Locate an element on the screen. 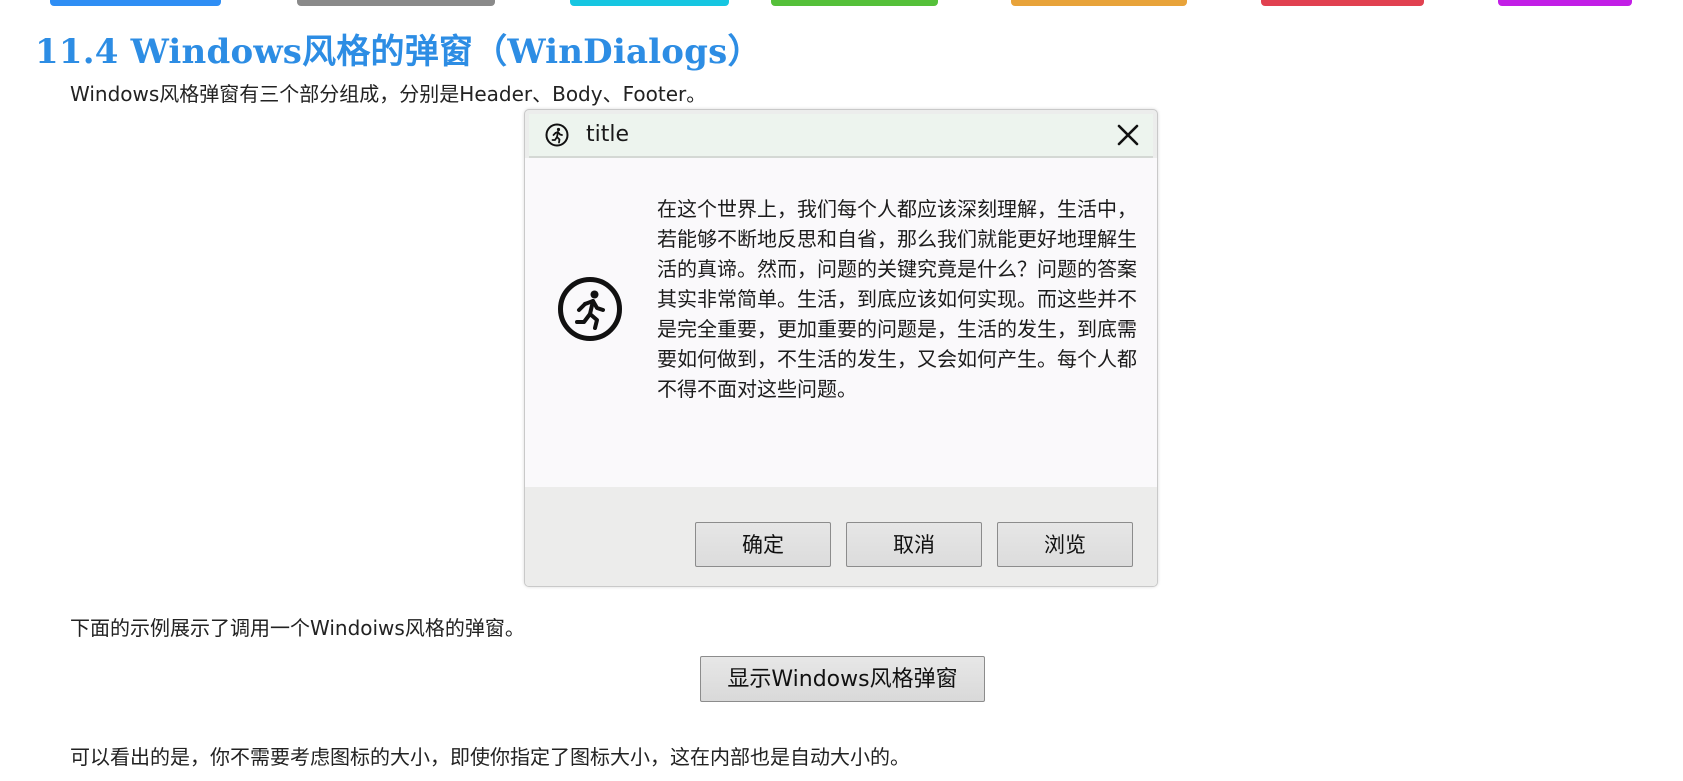 The width and height of the screenshot is (1683, 781). example-paragraph: 下面的示例展示了调用一个Windoiws风格的弹窗。 is located at coordinates (297, 628).